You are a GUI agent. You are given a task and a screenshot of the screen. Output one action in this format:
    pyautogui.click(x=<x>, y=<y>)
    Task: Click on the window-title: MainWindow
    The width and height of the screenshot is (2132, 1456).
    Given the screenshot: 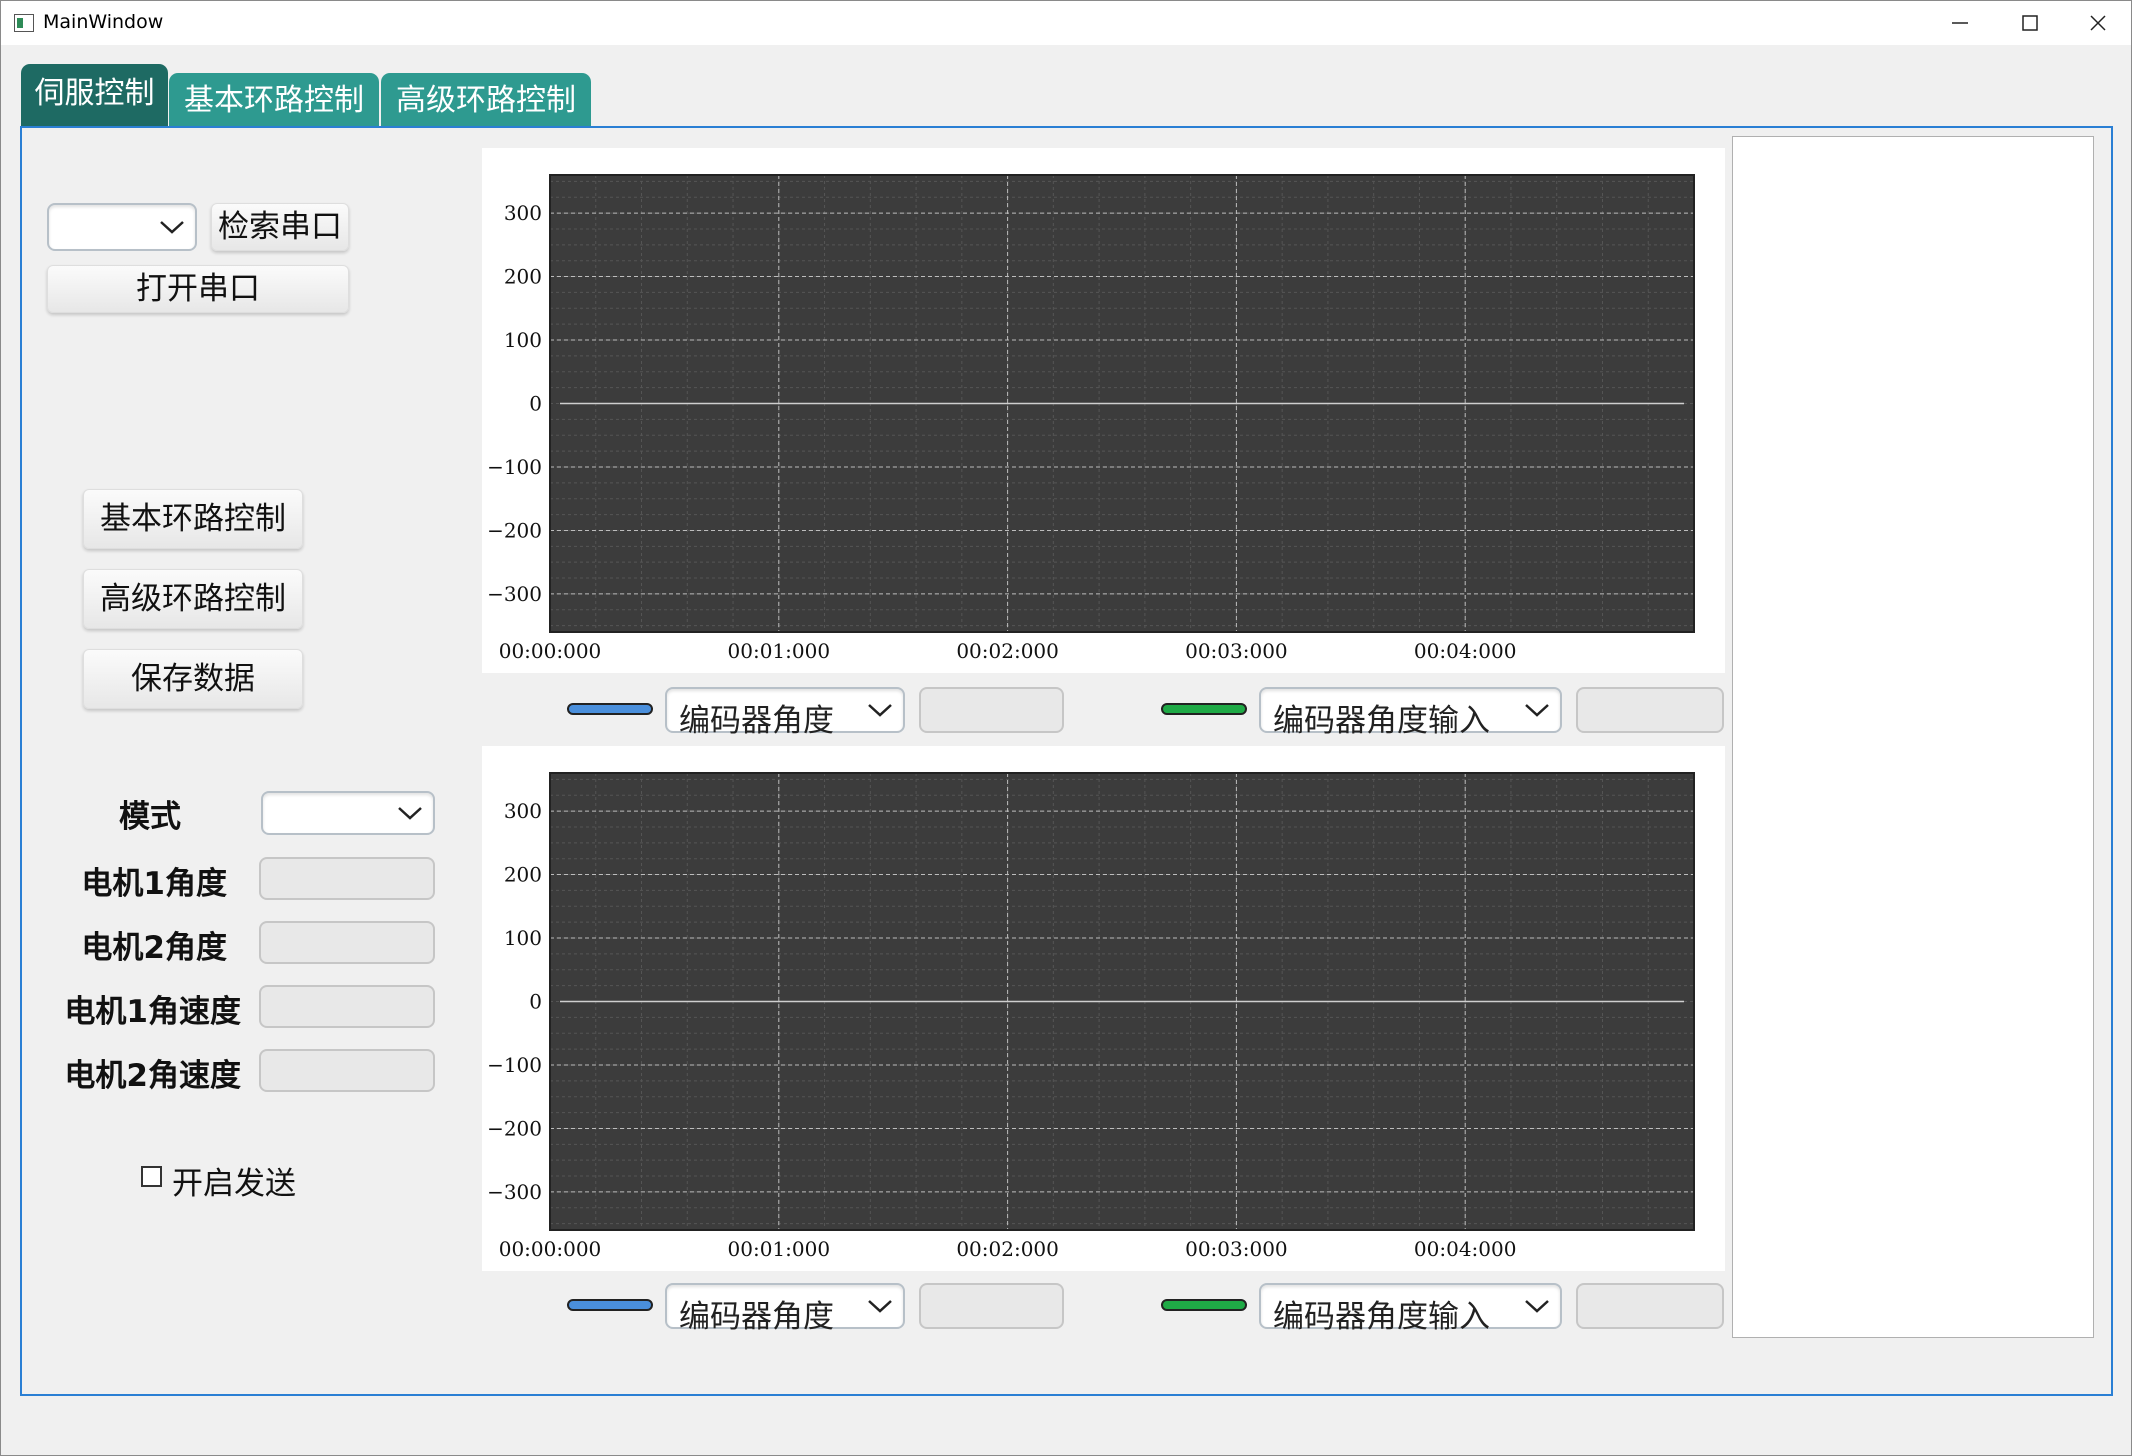 What is the action you would take?
    pyautogui.click(x=103, y=22)
    